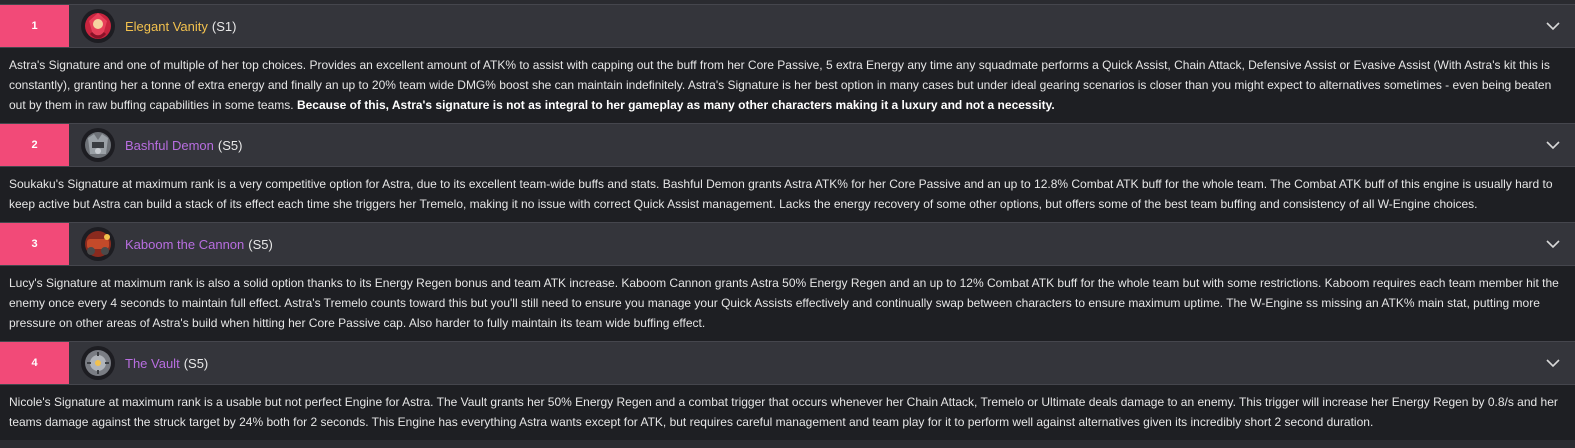  I want to click on engine-name: Bashful Demon, so click(169, 145).